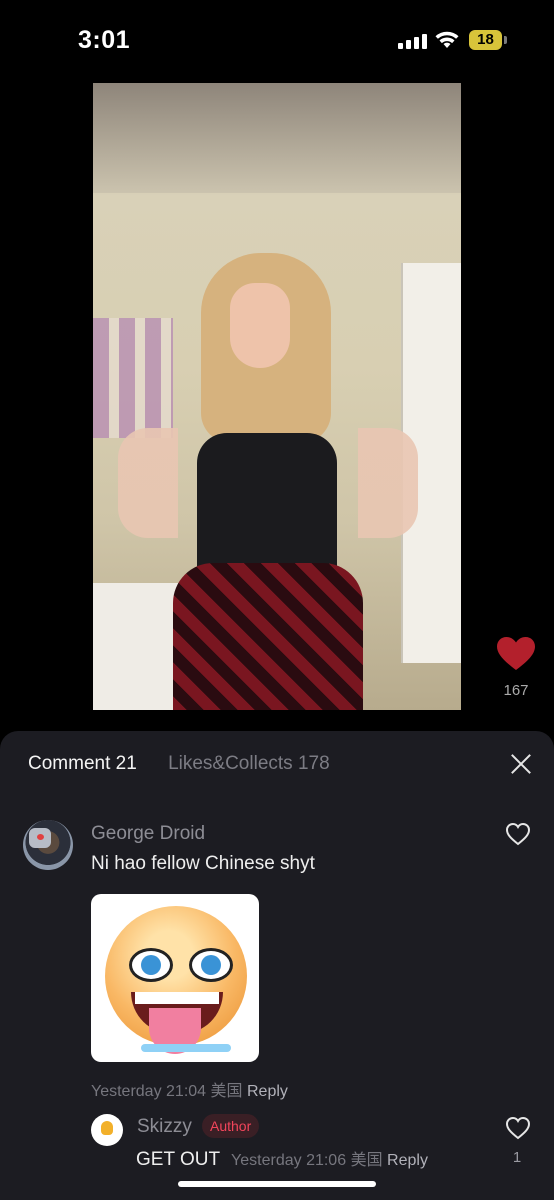 This screenshot has height=1200, width=554. What do you see at coordinates (521, 764) in the screenshot?
I see `close-icon` at bounding box center [521, 764].